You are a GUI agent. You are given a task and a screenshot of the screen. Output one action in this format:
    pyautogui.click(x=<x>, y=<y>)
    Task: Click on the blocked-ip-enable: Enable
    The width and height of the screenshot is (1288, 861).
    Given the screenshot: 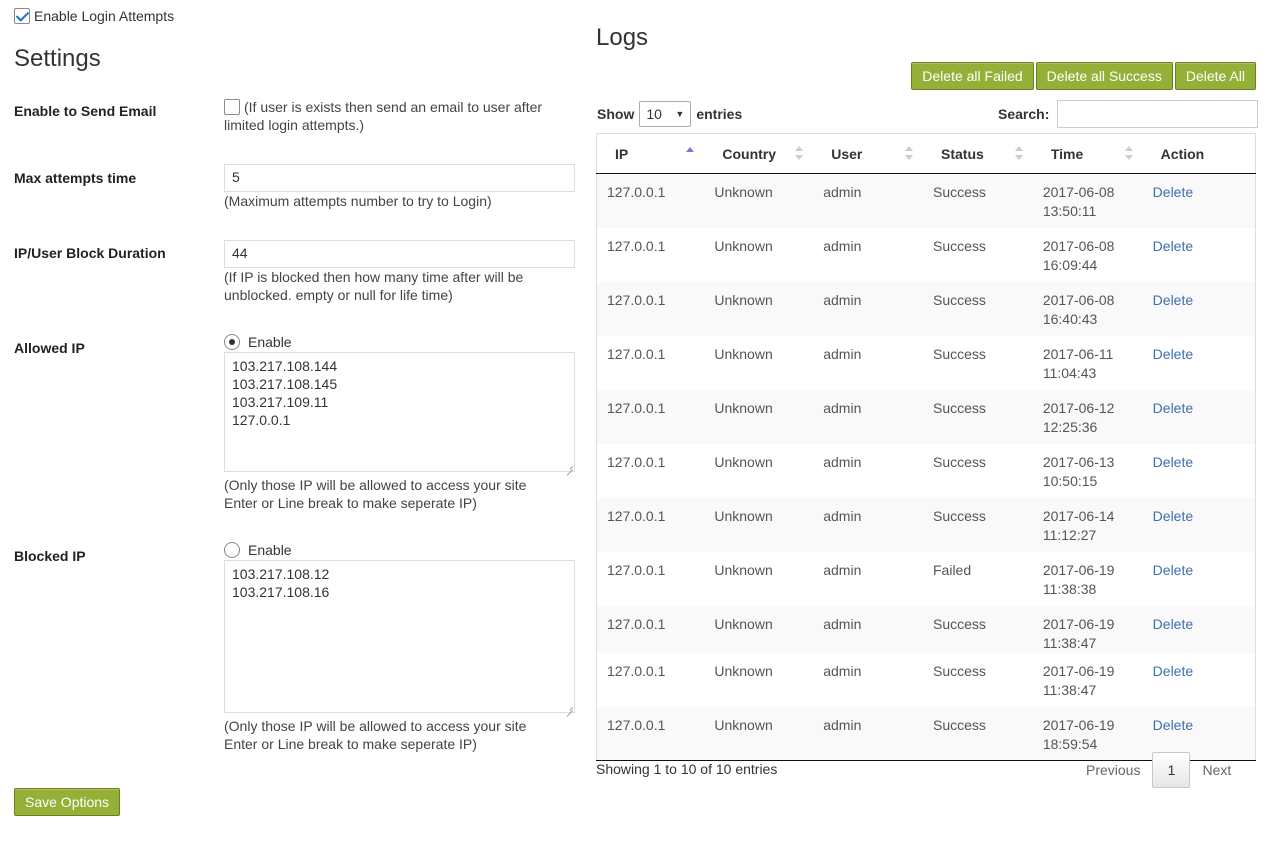 What is the action you would take?
    pyautogui.click(x=258, y=550)
    